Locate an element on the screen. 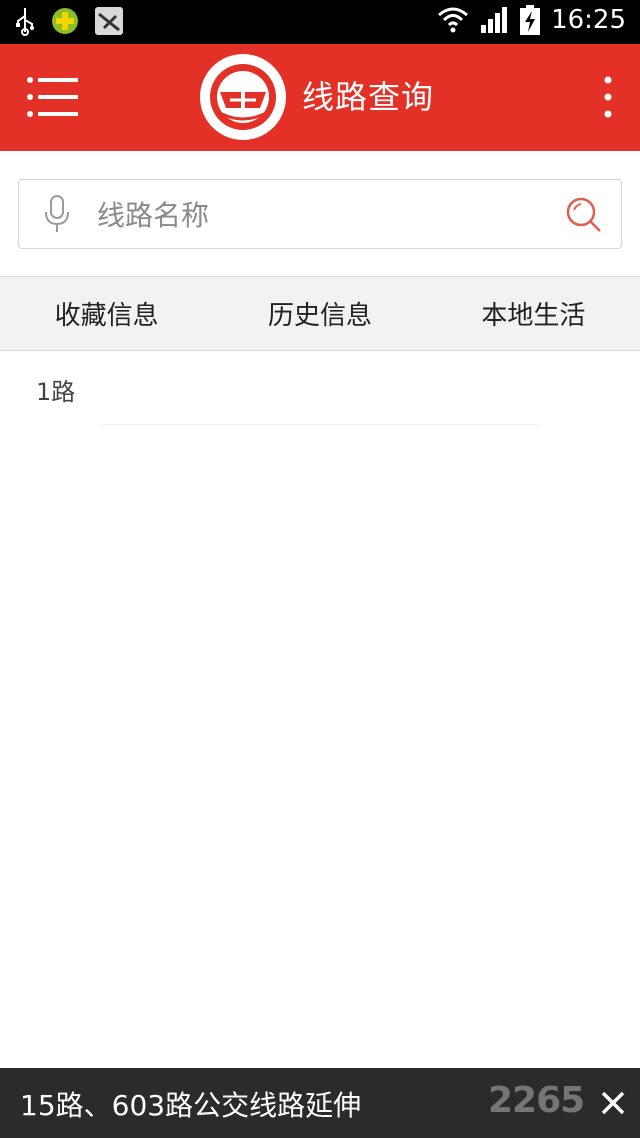 The width and height of the screenshot is (640, 1138). search-bar is located at coordinates (320, 214).